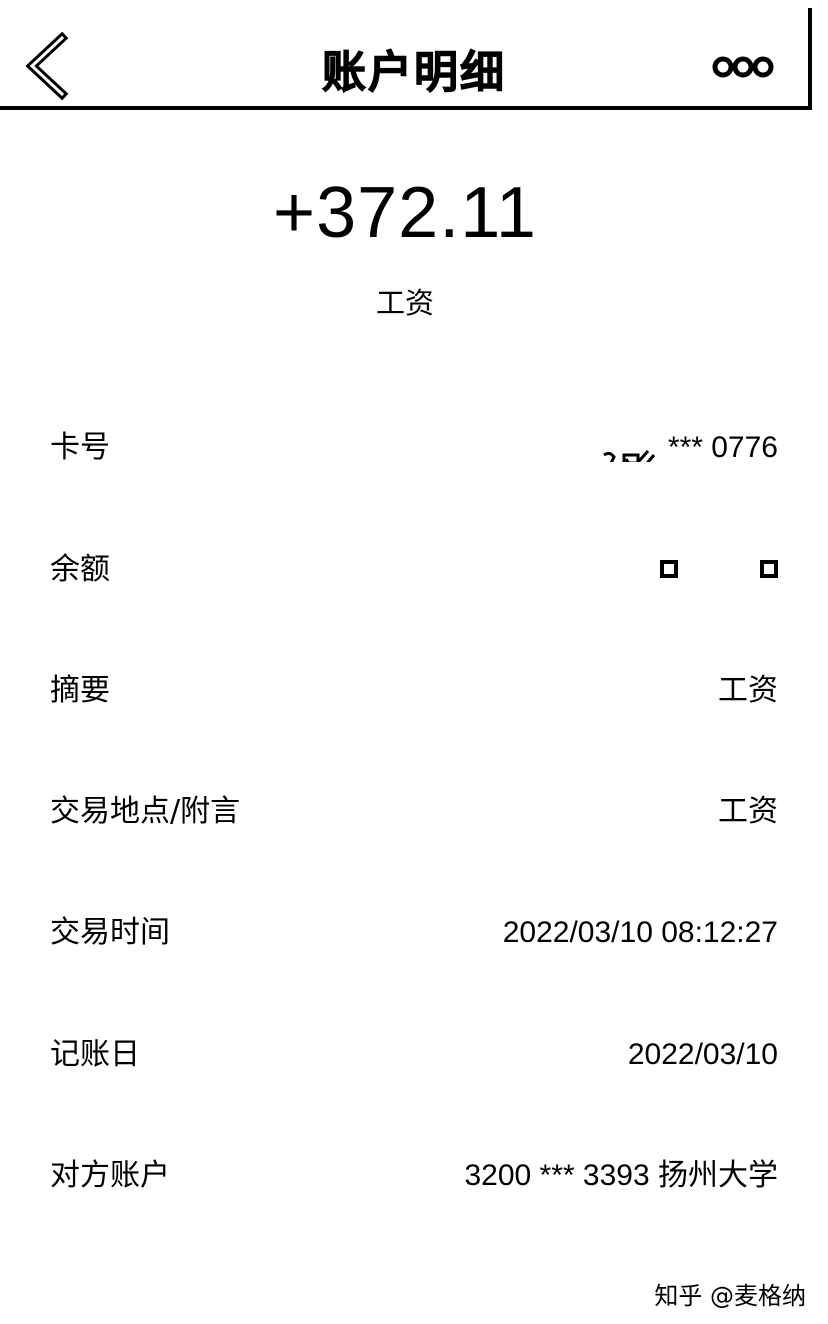  What do you see at coordinates (748, 811) in the screenshot?
I see `location-note-value: 工资` at bounding box center [748, 811].